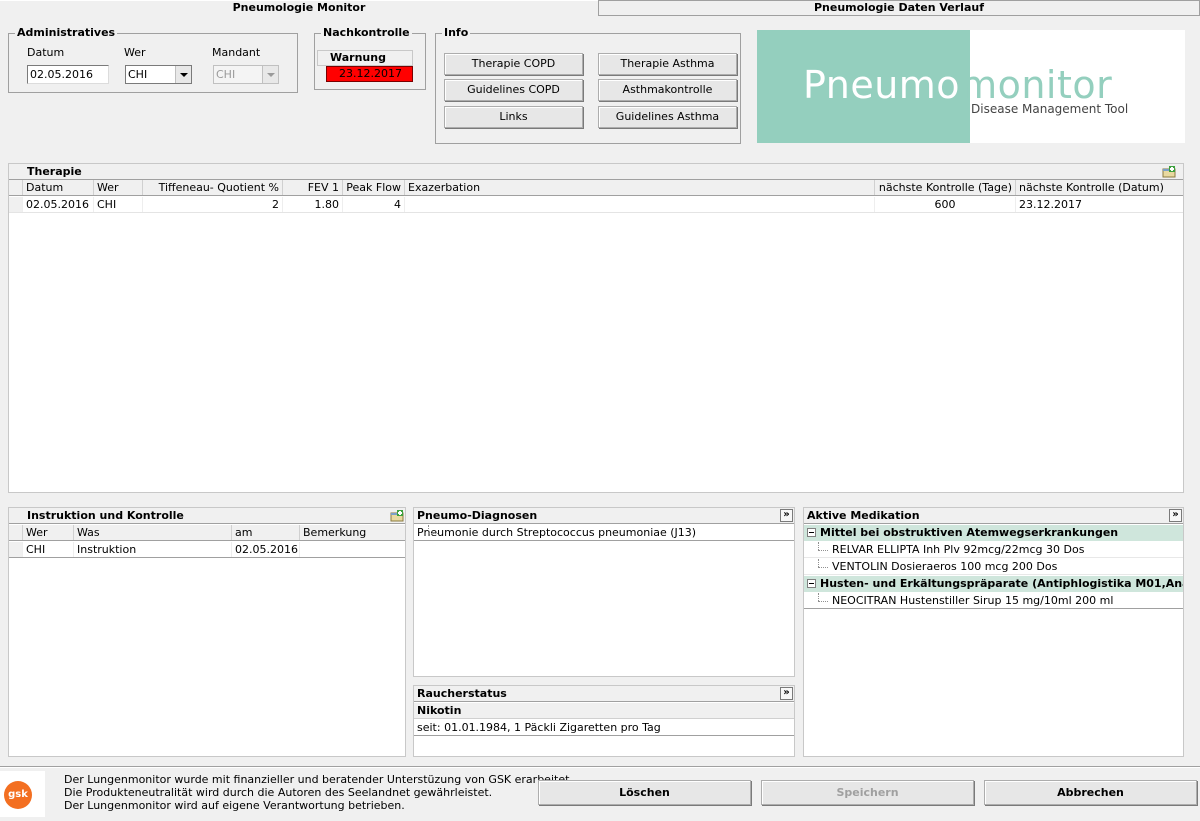 The height and width of the screenshot is (821, 1200). What do you see at coordinates (153, 549) in the screenshot?
I see `cell-was: Instruktion` at bounding box center [153, 549].